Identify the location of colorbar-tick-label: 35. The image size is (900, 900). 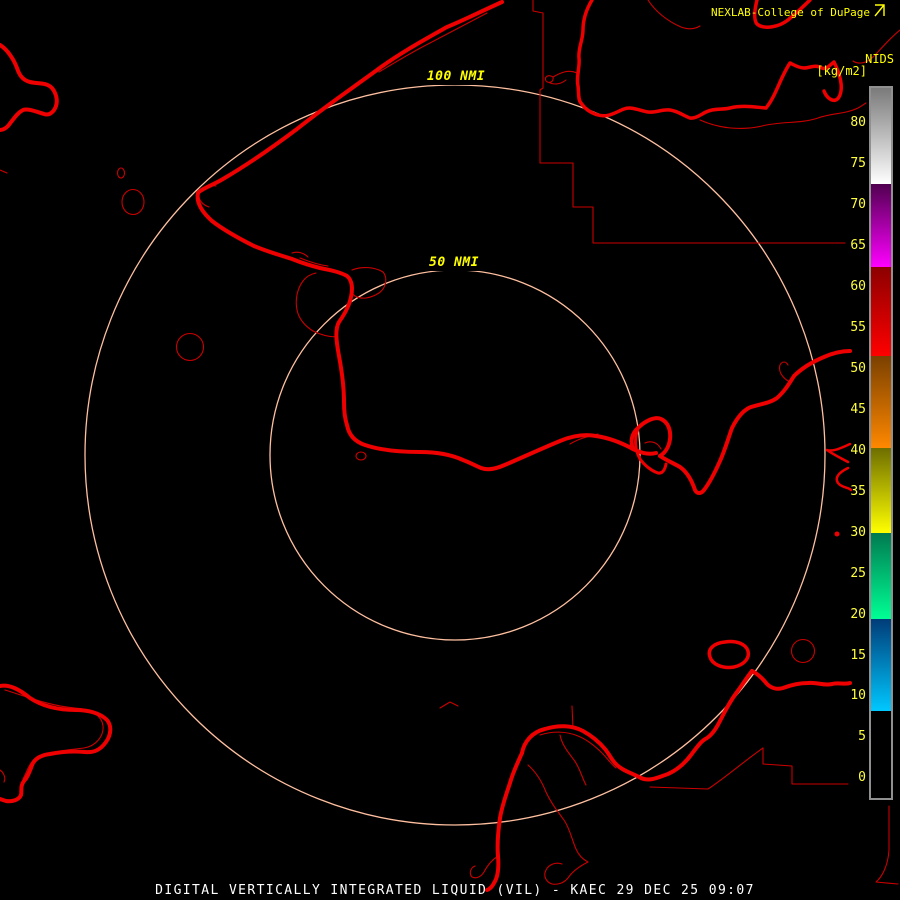
(858, 491).